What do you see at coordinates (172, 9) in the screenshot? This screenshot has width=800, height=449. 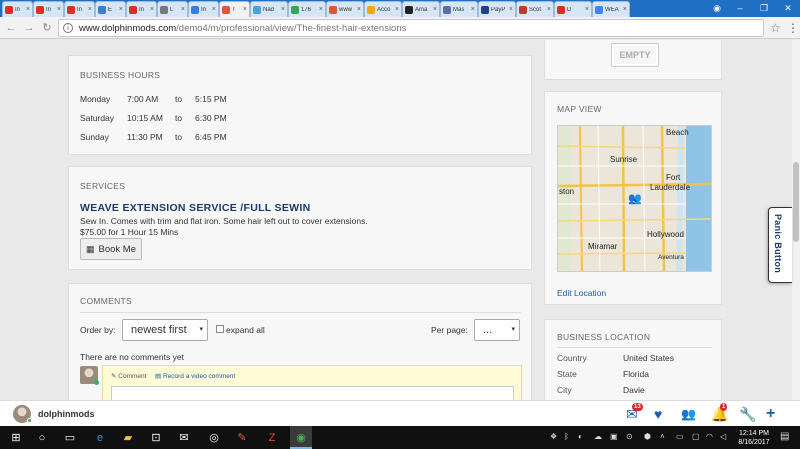 I see `browser-tab: L ×` at bounding box center [172, 9].